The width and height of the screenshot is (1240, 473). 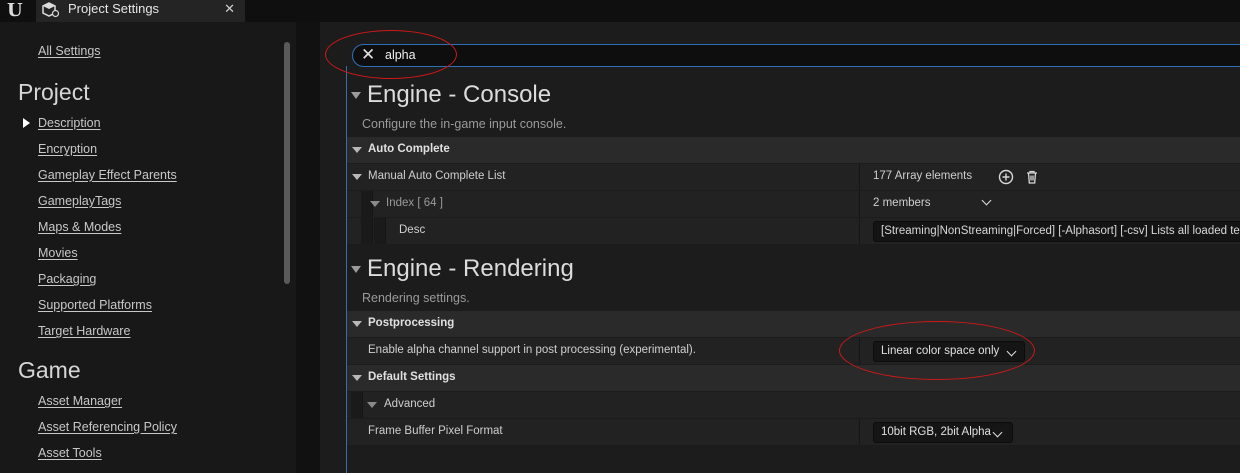 What do you see at coordinates (107, 175) in the screenshot?
I see `sidebar-item-gameplay-effect-parents: Gameplay Effect Parents` at bounding box center [107, 175].